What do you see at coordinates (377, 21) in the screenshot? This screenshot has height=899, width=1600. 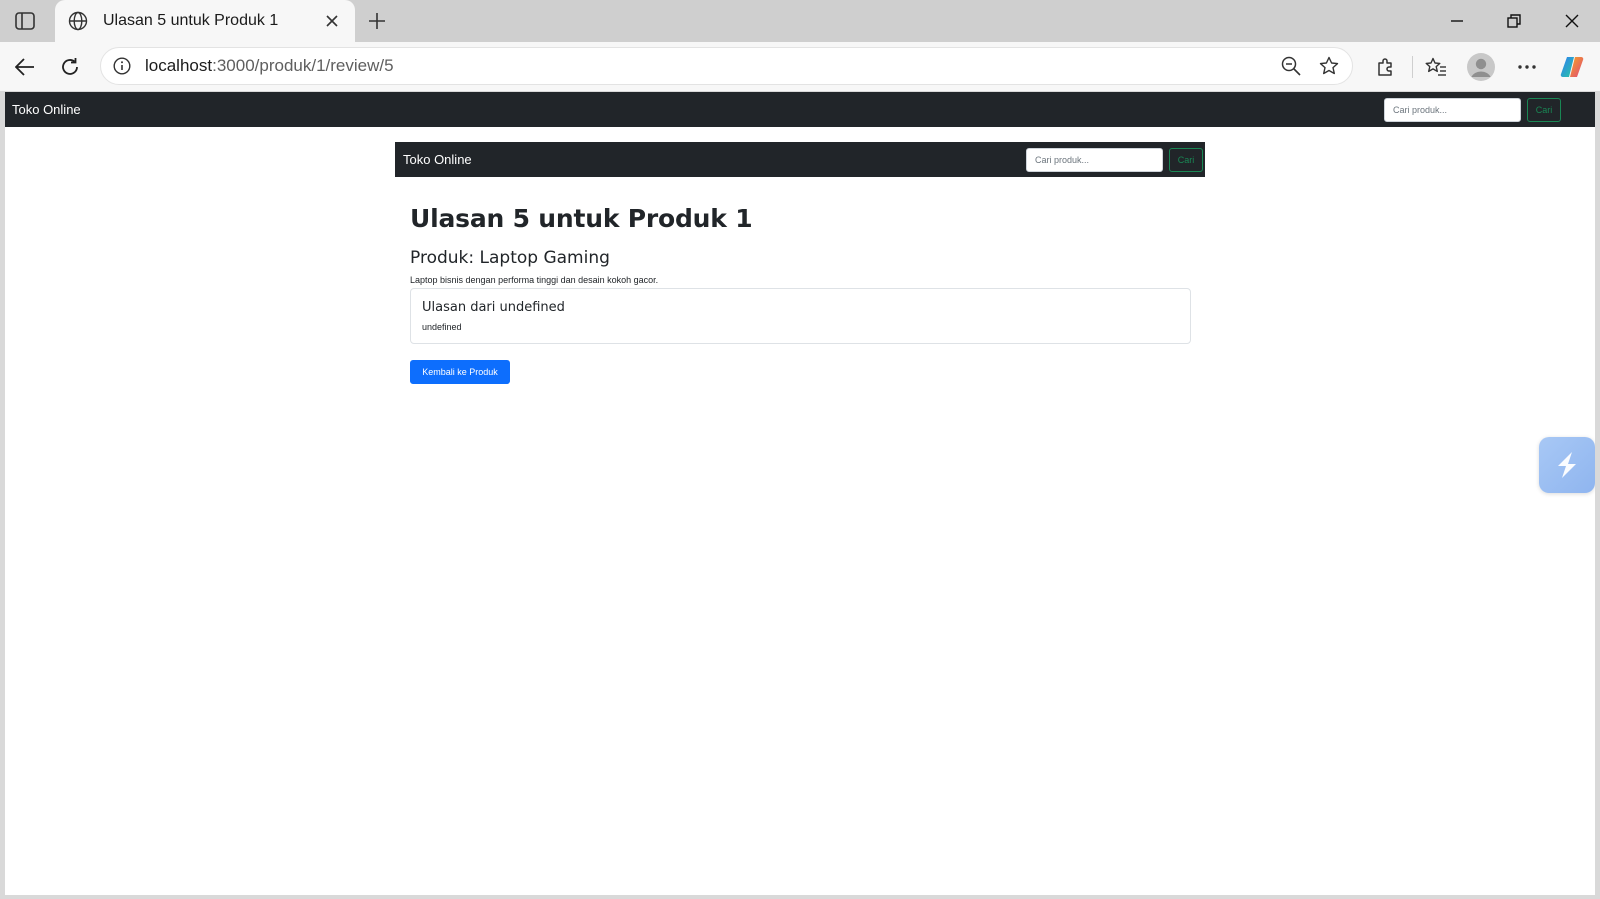 I see `plus-icon` at bounding box center [377, 21].